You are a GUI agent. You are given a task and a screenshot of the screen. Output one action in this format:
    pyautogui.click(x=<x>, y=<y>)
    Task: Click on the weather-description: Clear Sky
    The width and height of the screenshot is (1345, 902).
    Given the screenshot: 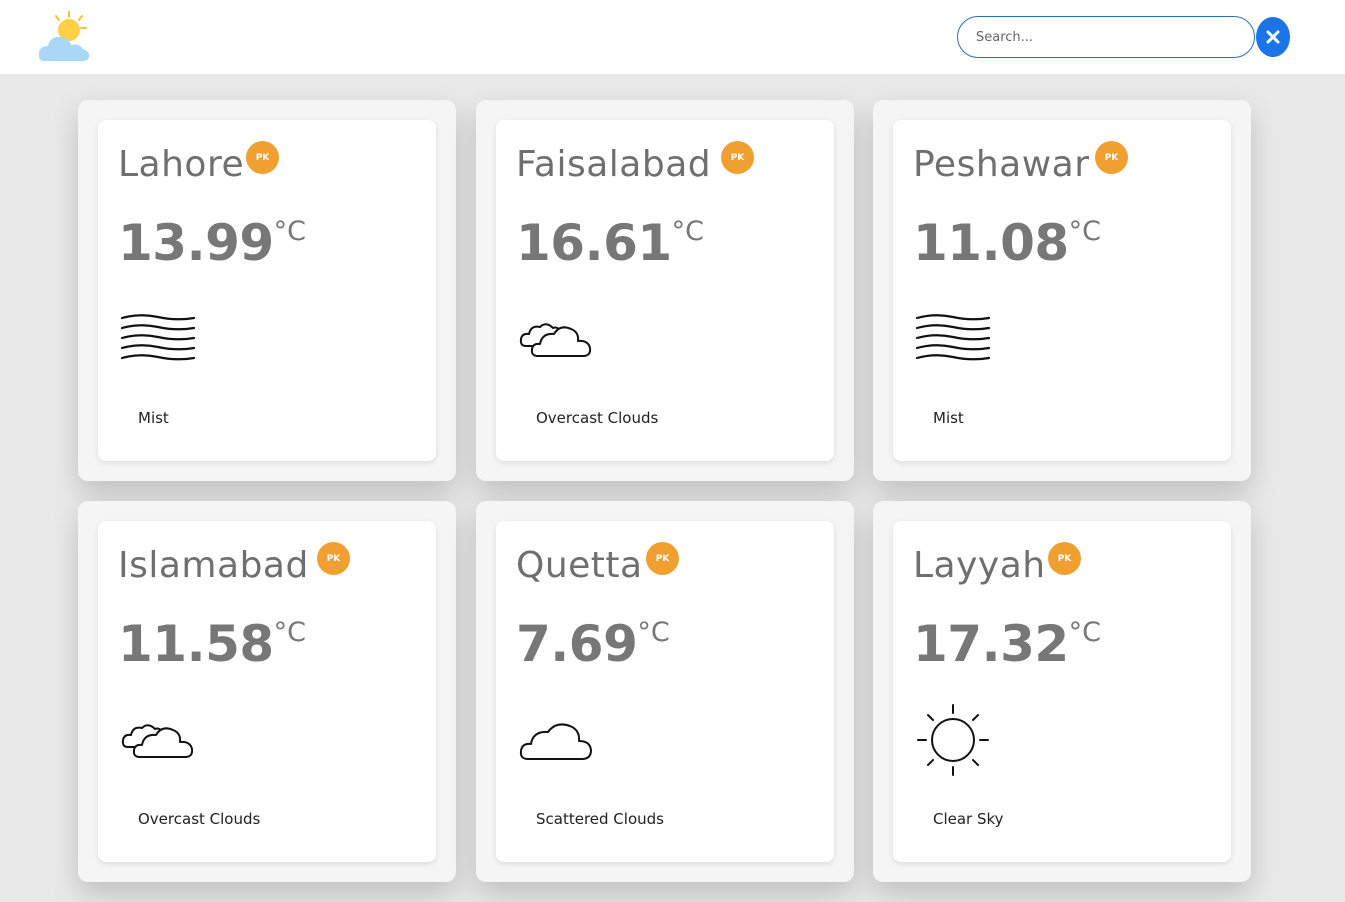 What is the action you would take?
    pyautogui.click(x=968, y=819)
    